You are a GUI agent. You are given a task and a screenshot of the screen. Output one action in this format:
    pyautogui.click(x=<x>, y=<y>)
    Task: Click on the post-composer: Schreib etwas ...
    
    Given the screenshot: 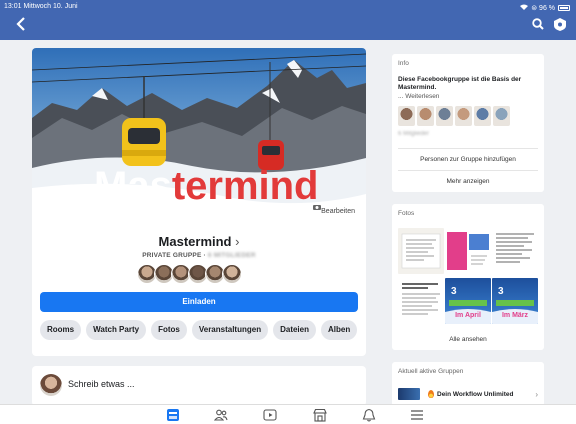 What is the action you would take?
    pyautogui.click(x=199, y=386)
    